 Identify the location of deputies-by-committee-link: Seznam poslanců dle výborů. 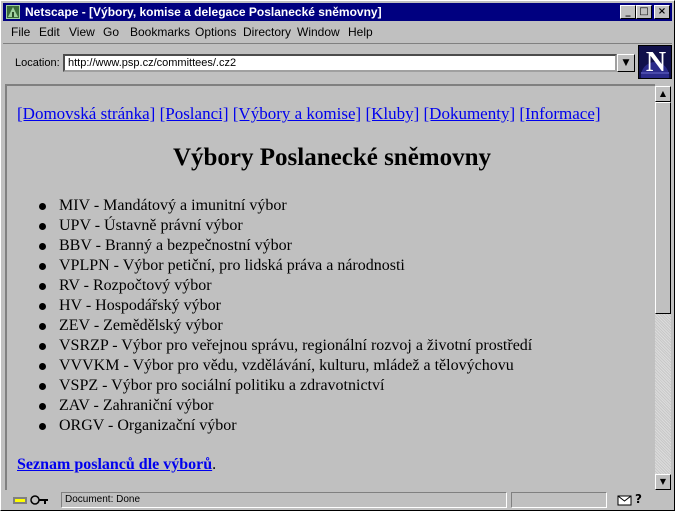
(114, 464).